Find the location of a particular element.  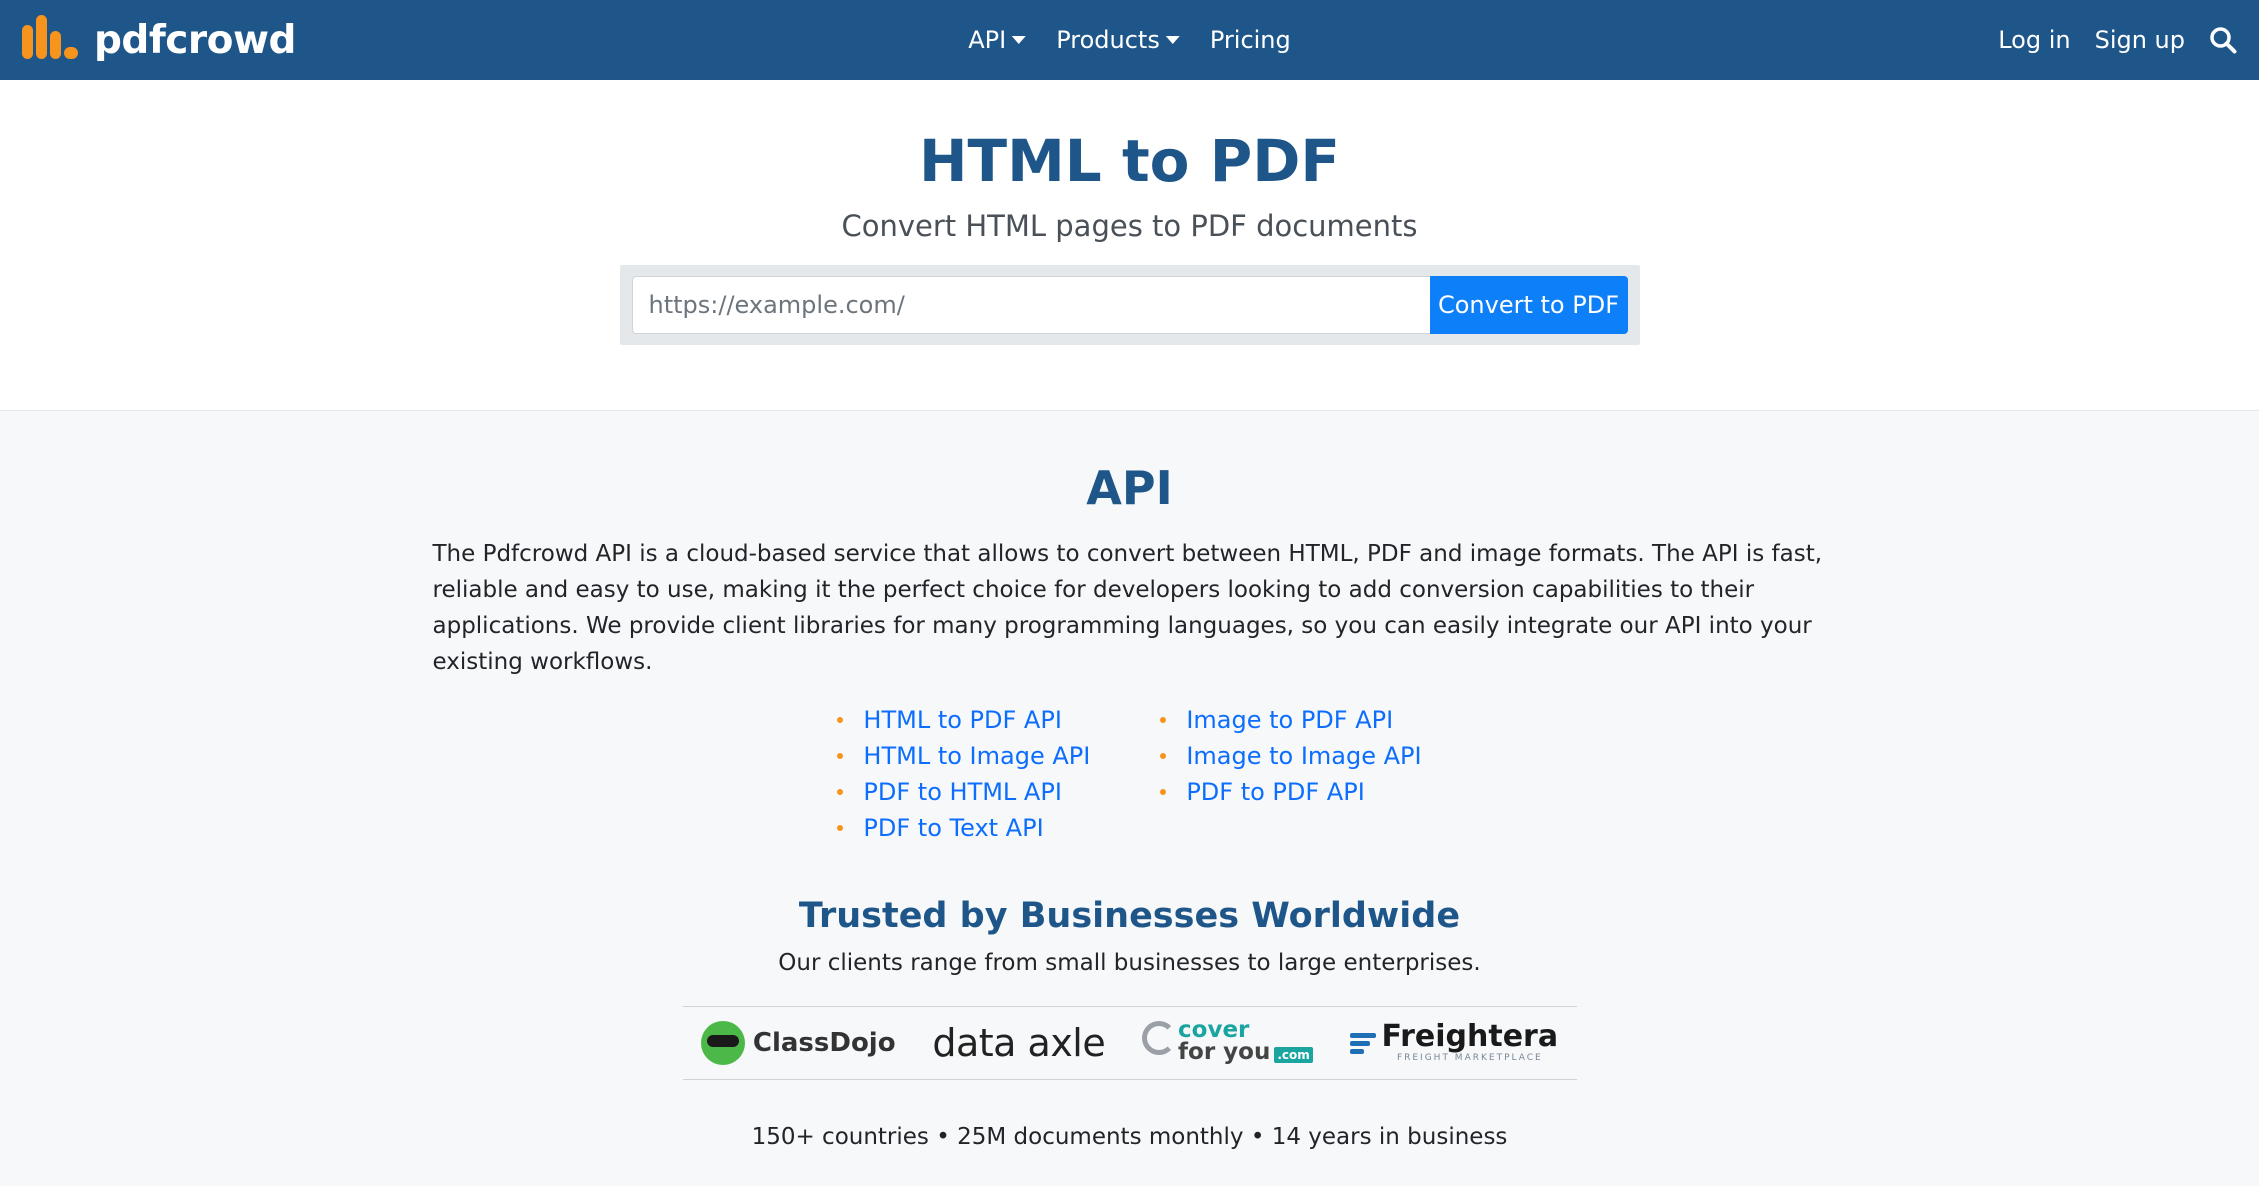

list-item: PDF to HTML API is located at coordinates (963, 792).